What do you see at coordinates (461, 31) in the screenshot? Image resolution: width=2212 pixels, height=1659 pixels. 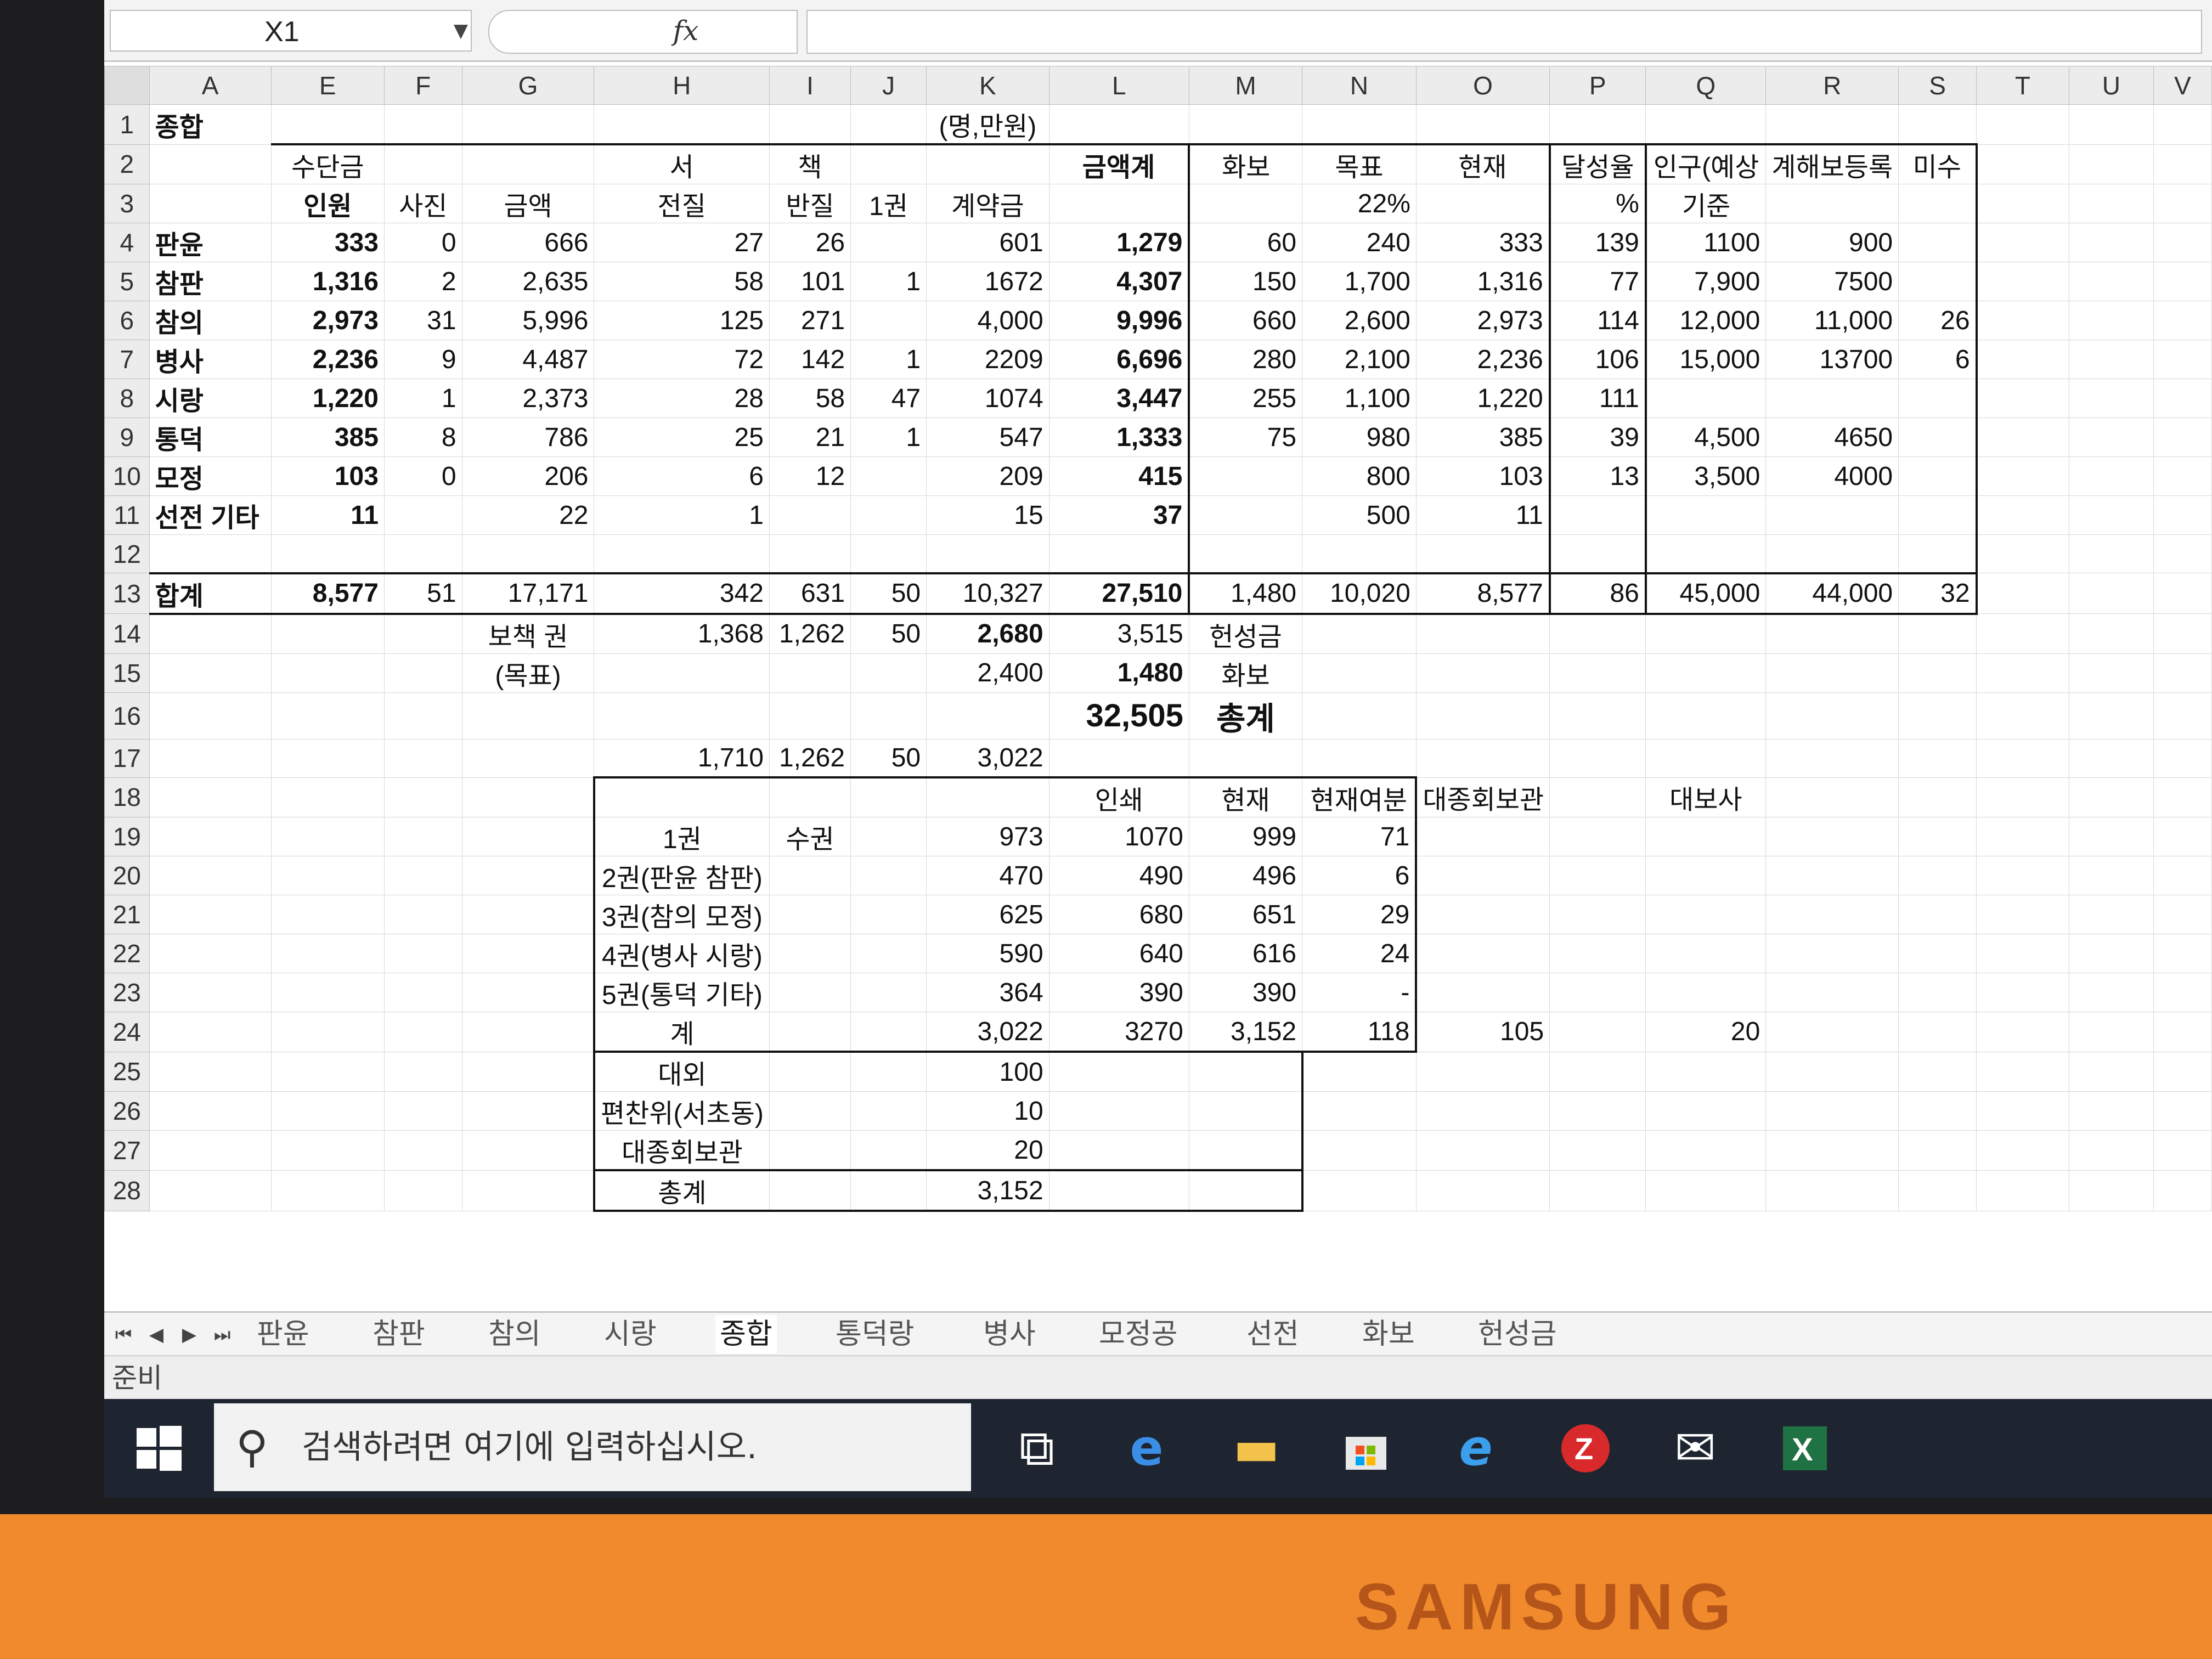 I see `chevron-down-icon: ▼` at bounding box center [461, 31].